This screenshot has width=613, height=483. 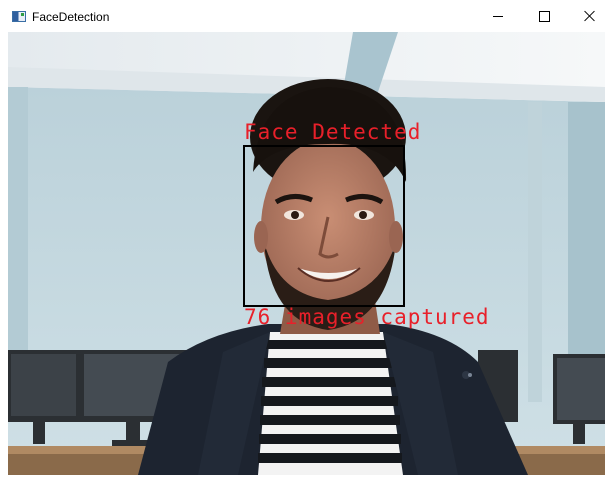 I want to click on maximize-button, so click(x=544, y=16).